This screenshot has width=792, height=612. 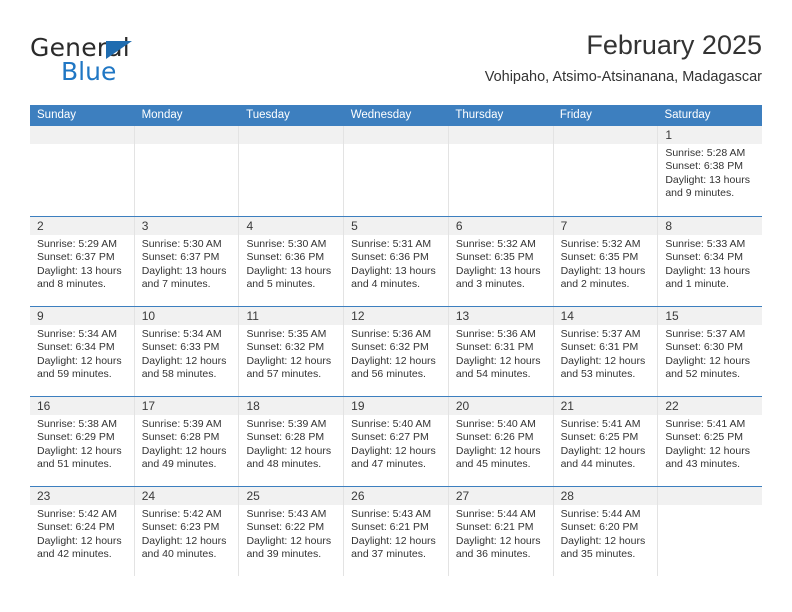 I want to click on day-number: 23, so click(x=44, y=496).